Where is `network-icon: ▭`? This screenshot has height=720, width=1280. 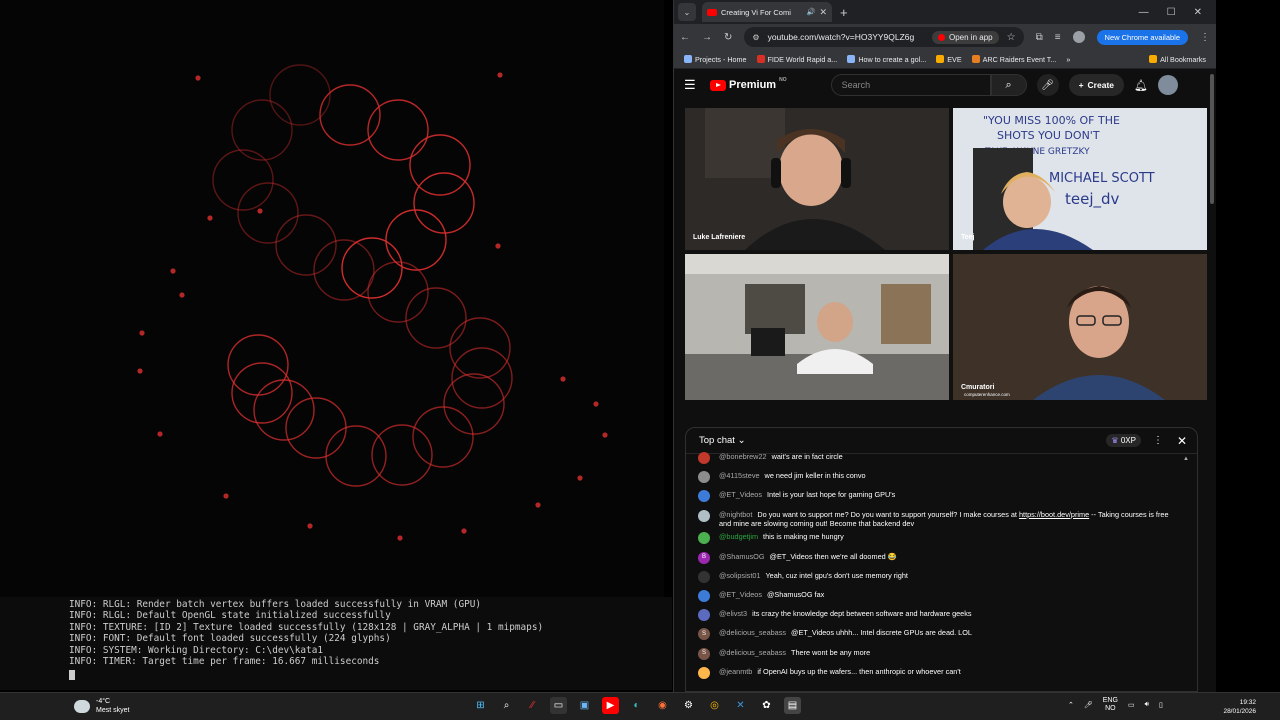
network-icon: ▭ is located at coordinates (1131, 705).